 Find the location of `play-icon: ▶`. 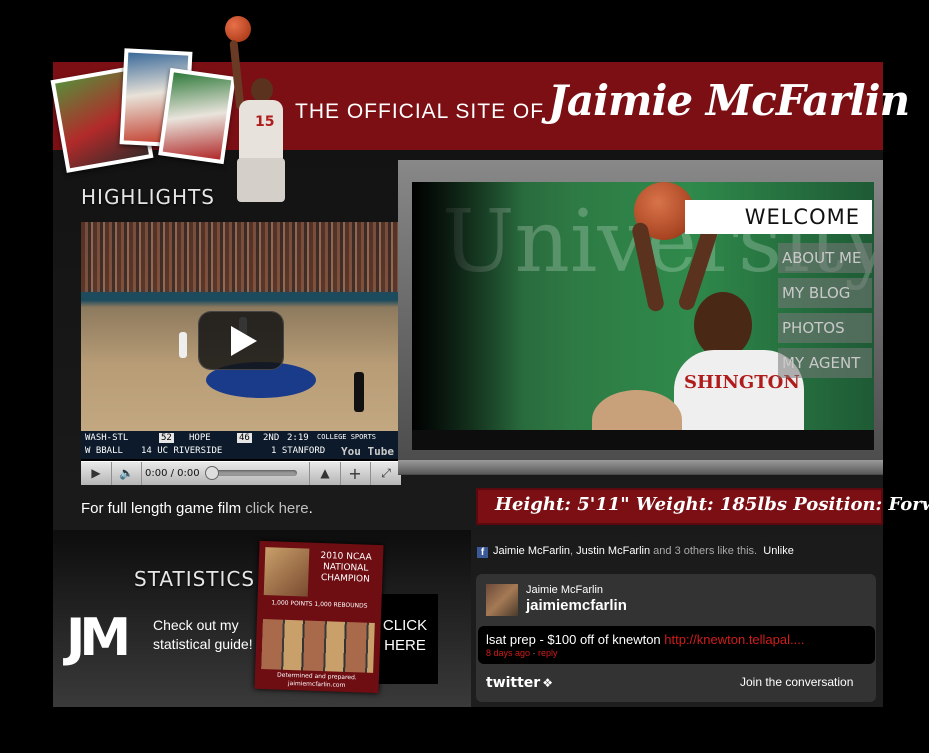

play-icon: ▶ is located at coordinates (96, 473).